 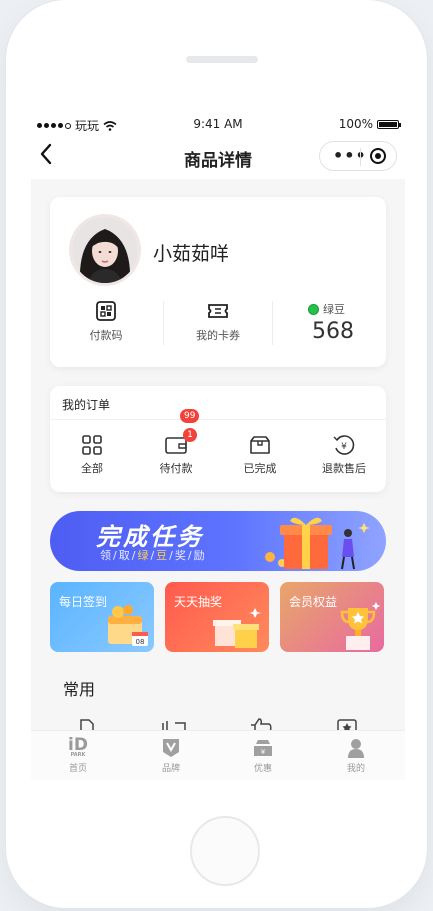 I want to click on trophy-icon, so click(x=360, y=626).